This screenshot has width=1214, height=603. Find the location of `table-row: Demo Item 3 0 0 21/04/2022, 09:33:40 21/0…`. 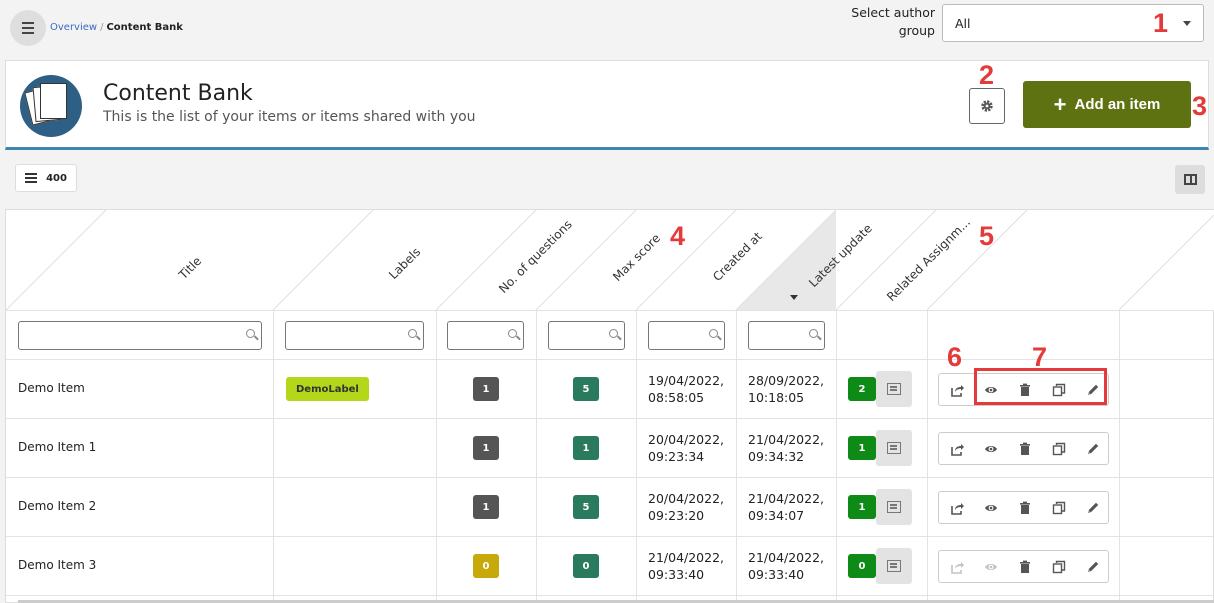

table-row: Demo Item 3 0 0 21/04/2022, 09:33:40 21/0… is located at coordinates (610, 566).